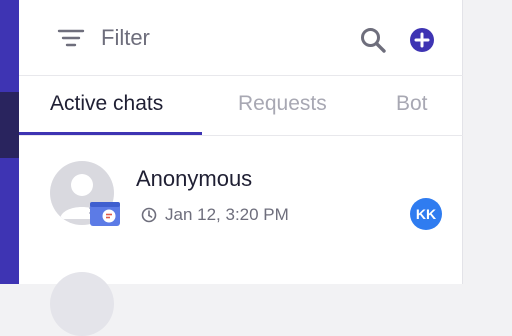 The height and width of the screenshot is (336, 512). Describe the element at coordinates (125, 38) in the screenshot. I see `filter-label: Filter` at that location.